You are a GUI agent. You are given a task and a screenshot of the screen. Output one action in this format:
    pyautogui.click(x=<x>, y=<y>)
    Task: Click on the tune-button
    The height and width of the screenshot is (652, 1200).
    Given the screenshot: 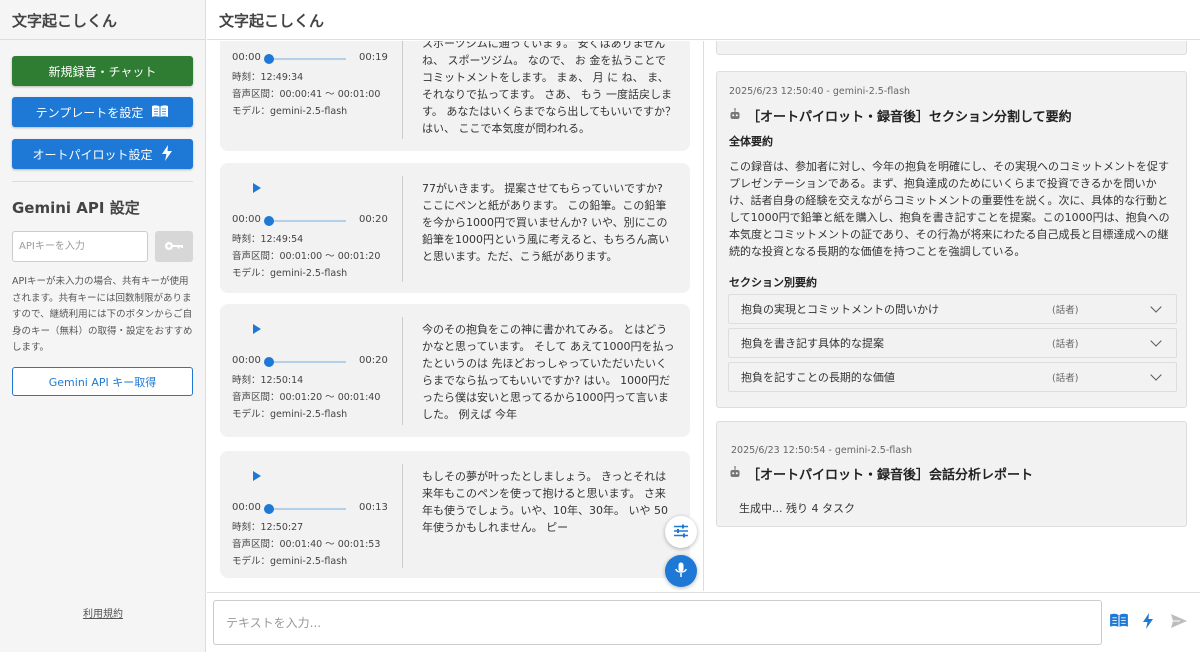 What is the action you would take?
    pyautogui.click(x=681, y=532)
    